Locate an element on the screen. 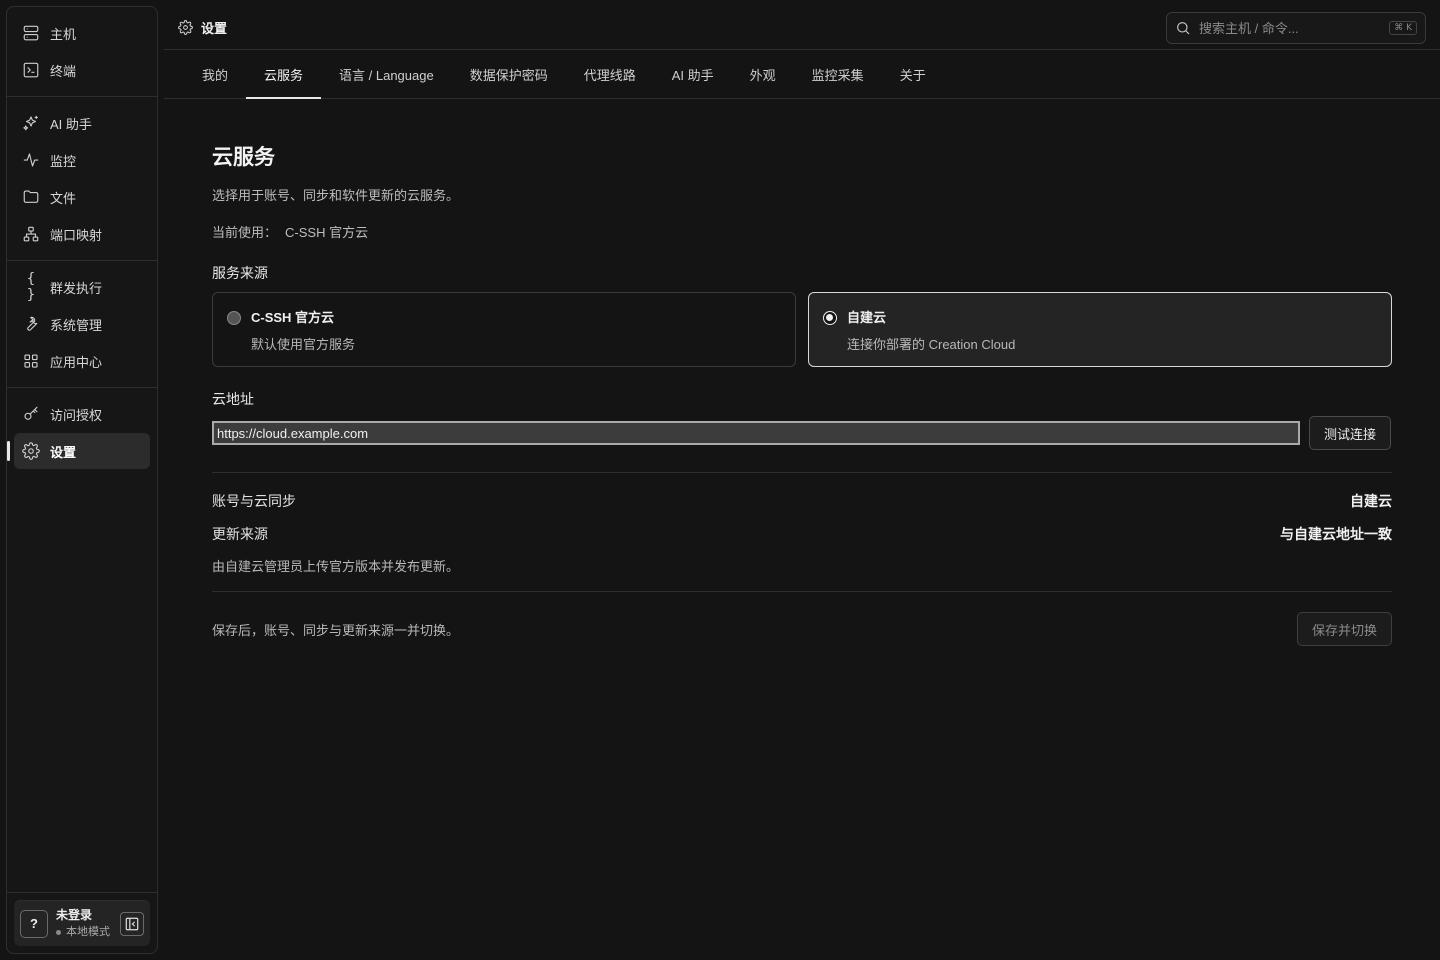  status-dot is located at coordinates (58, 932).